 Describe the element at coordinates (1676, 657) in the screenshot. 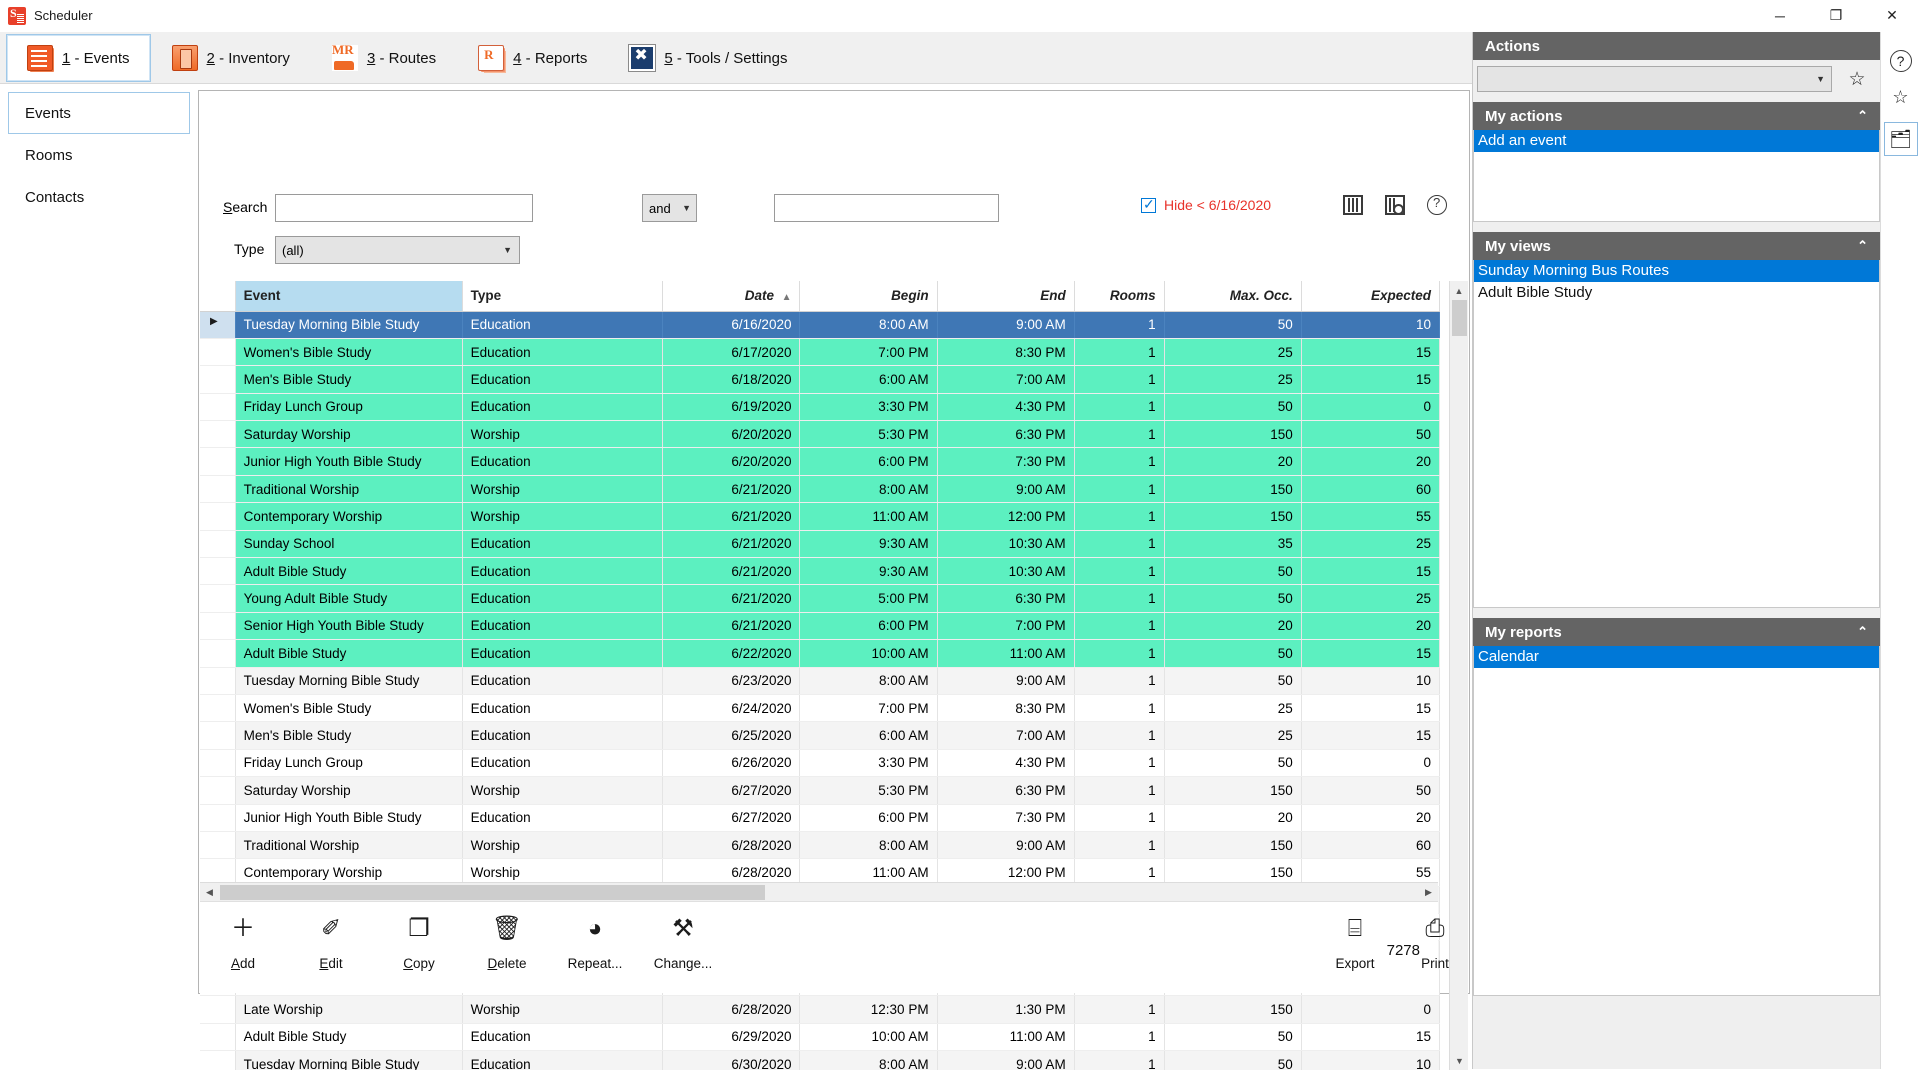

I see `list-item-calendar: Calendar` at that location.